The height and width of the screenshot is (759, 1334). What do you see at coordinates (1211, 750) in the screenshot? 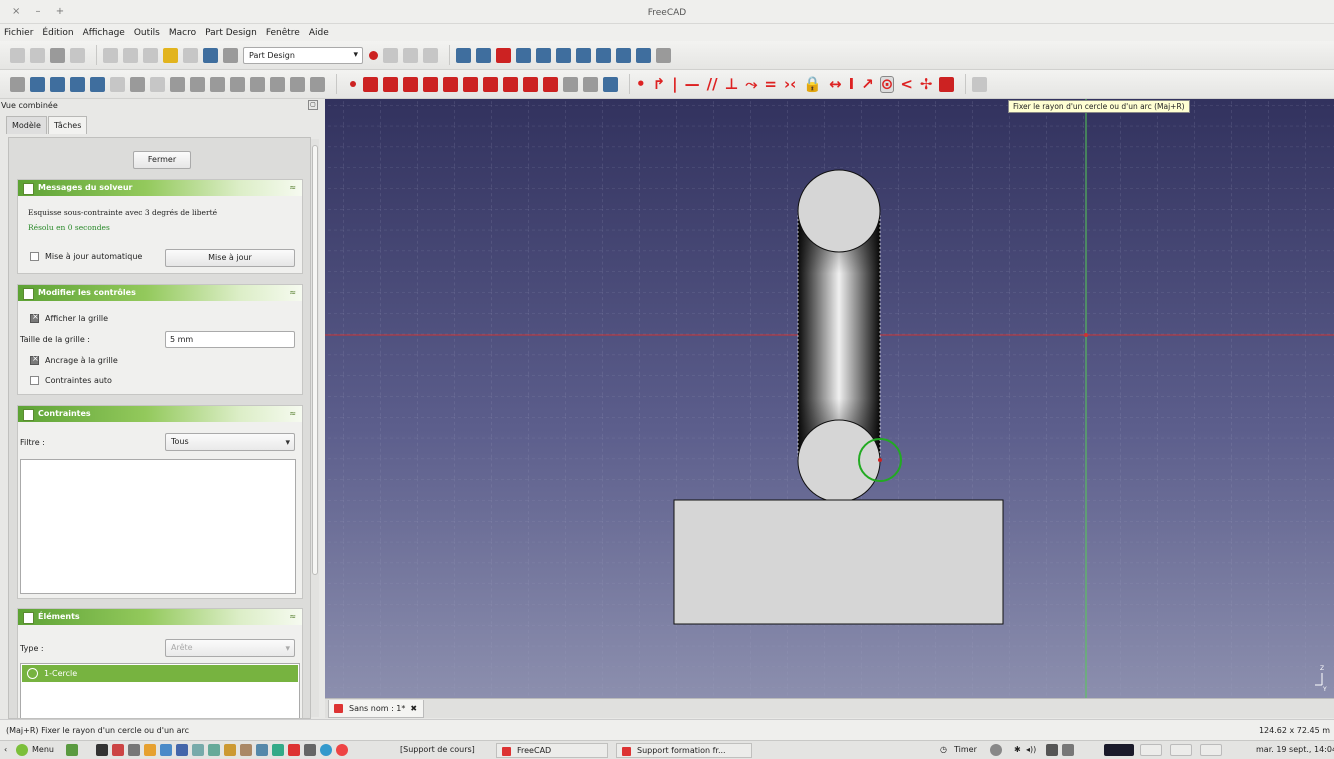
I see `window-preview-icon` at bounding box center [1211, 750].